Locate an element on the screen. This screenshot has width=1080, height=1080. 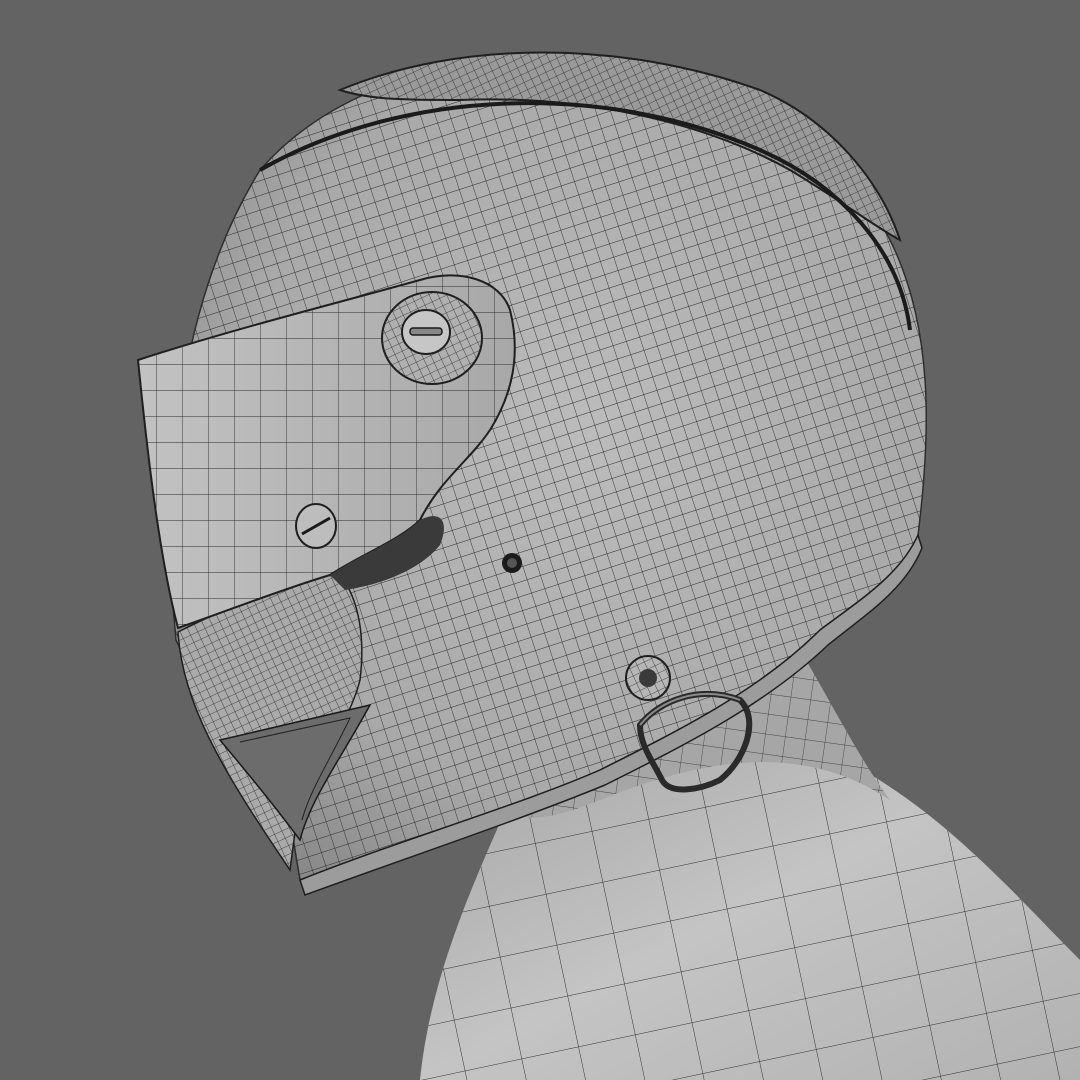
visor-screw is located at coordinates (316, 526).